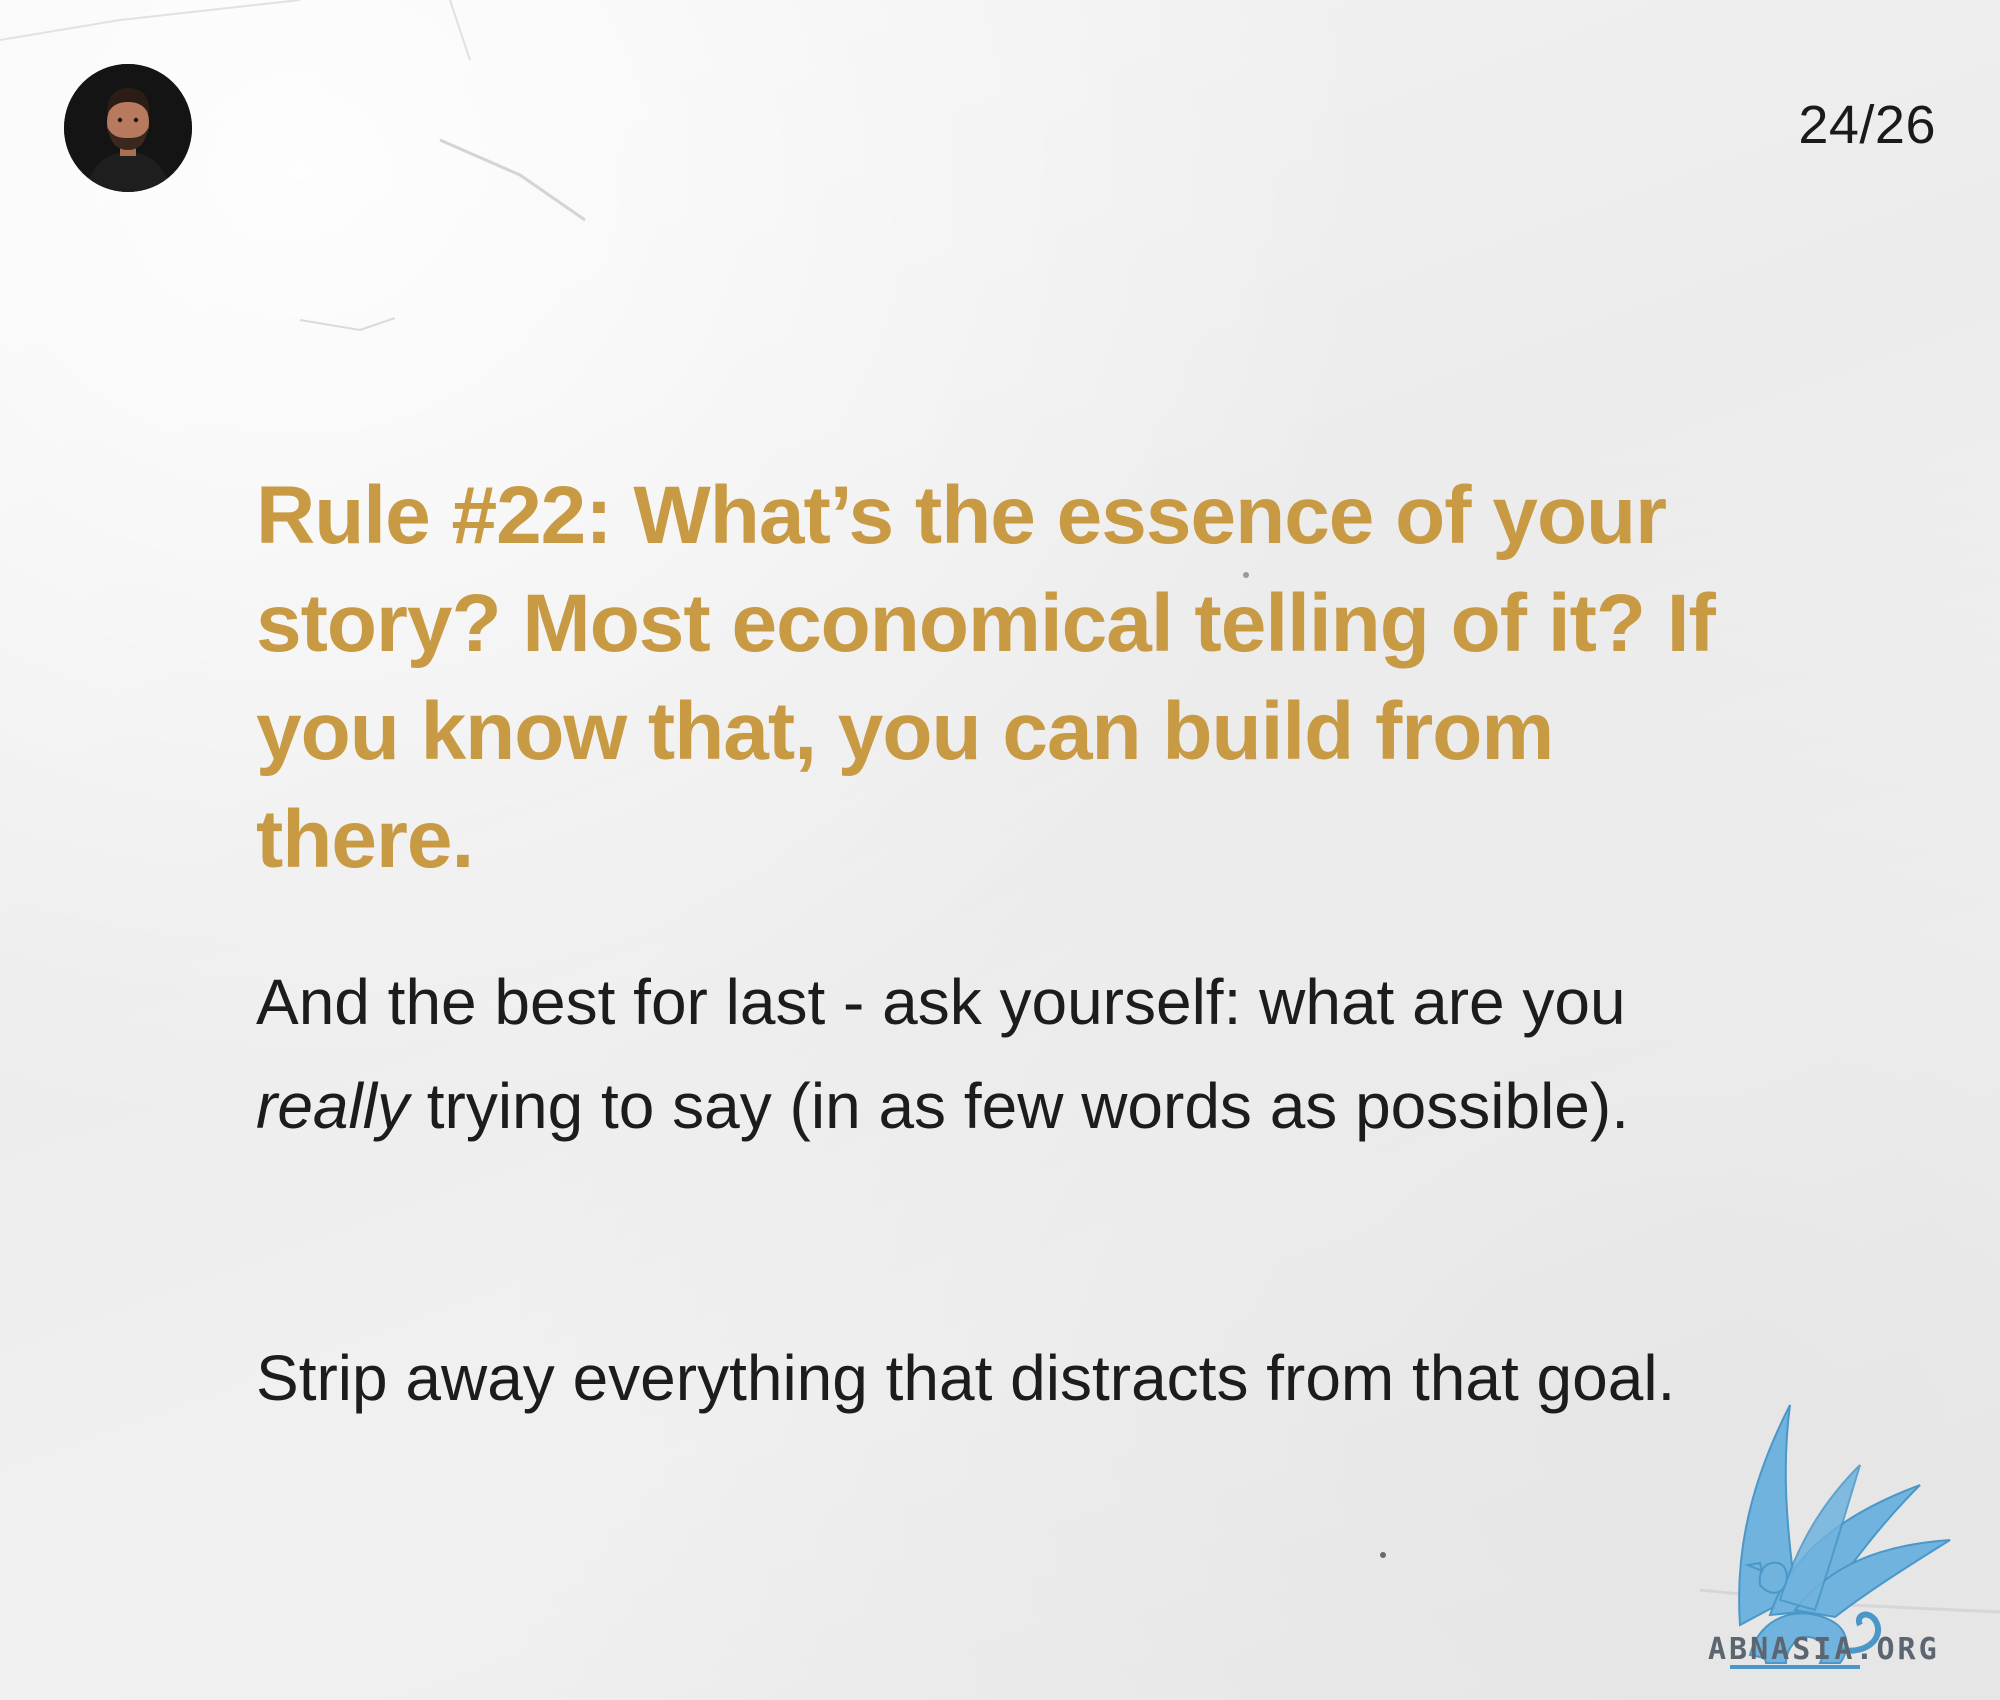 The height and width of the screenshot is (1700, 2000). I want to click on emphasis-text: really, so click(332, 1106).